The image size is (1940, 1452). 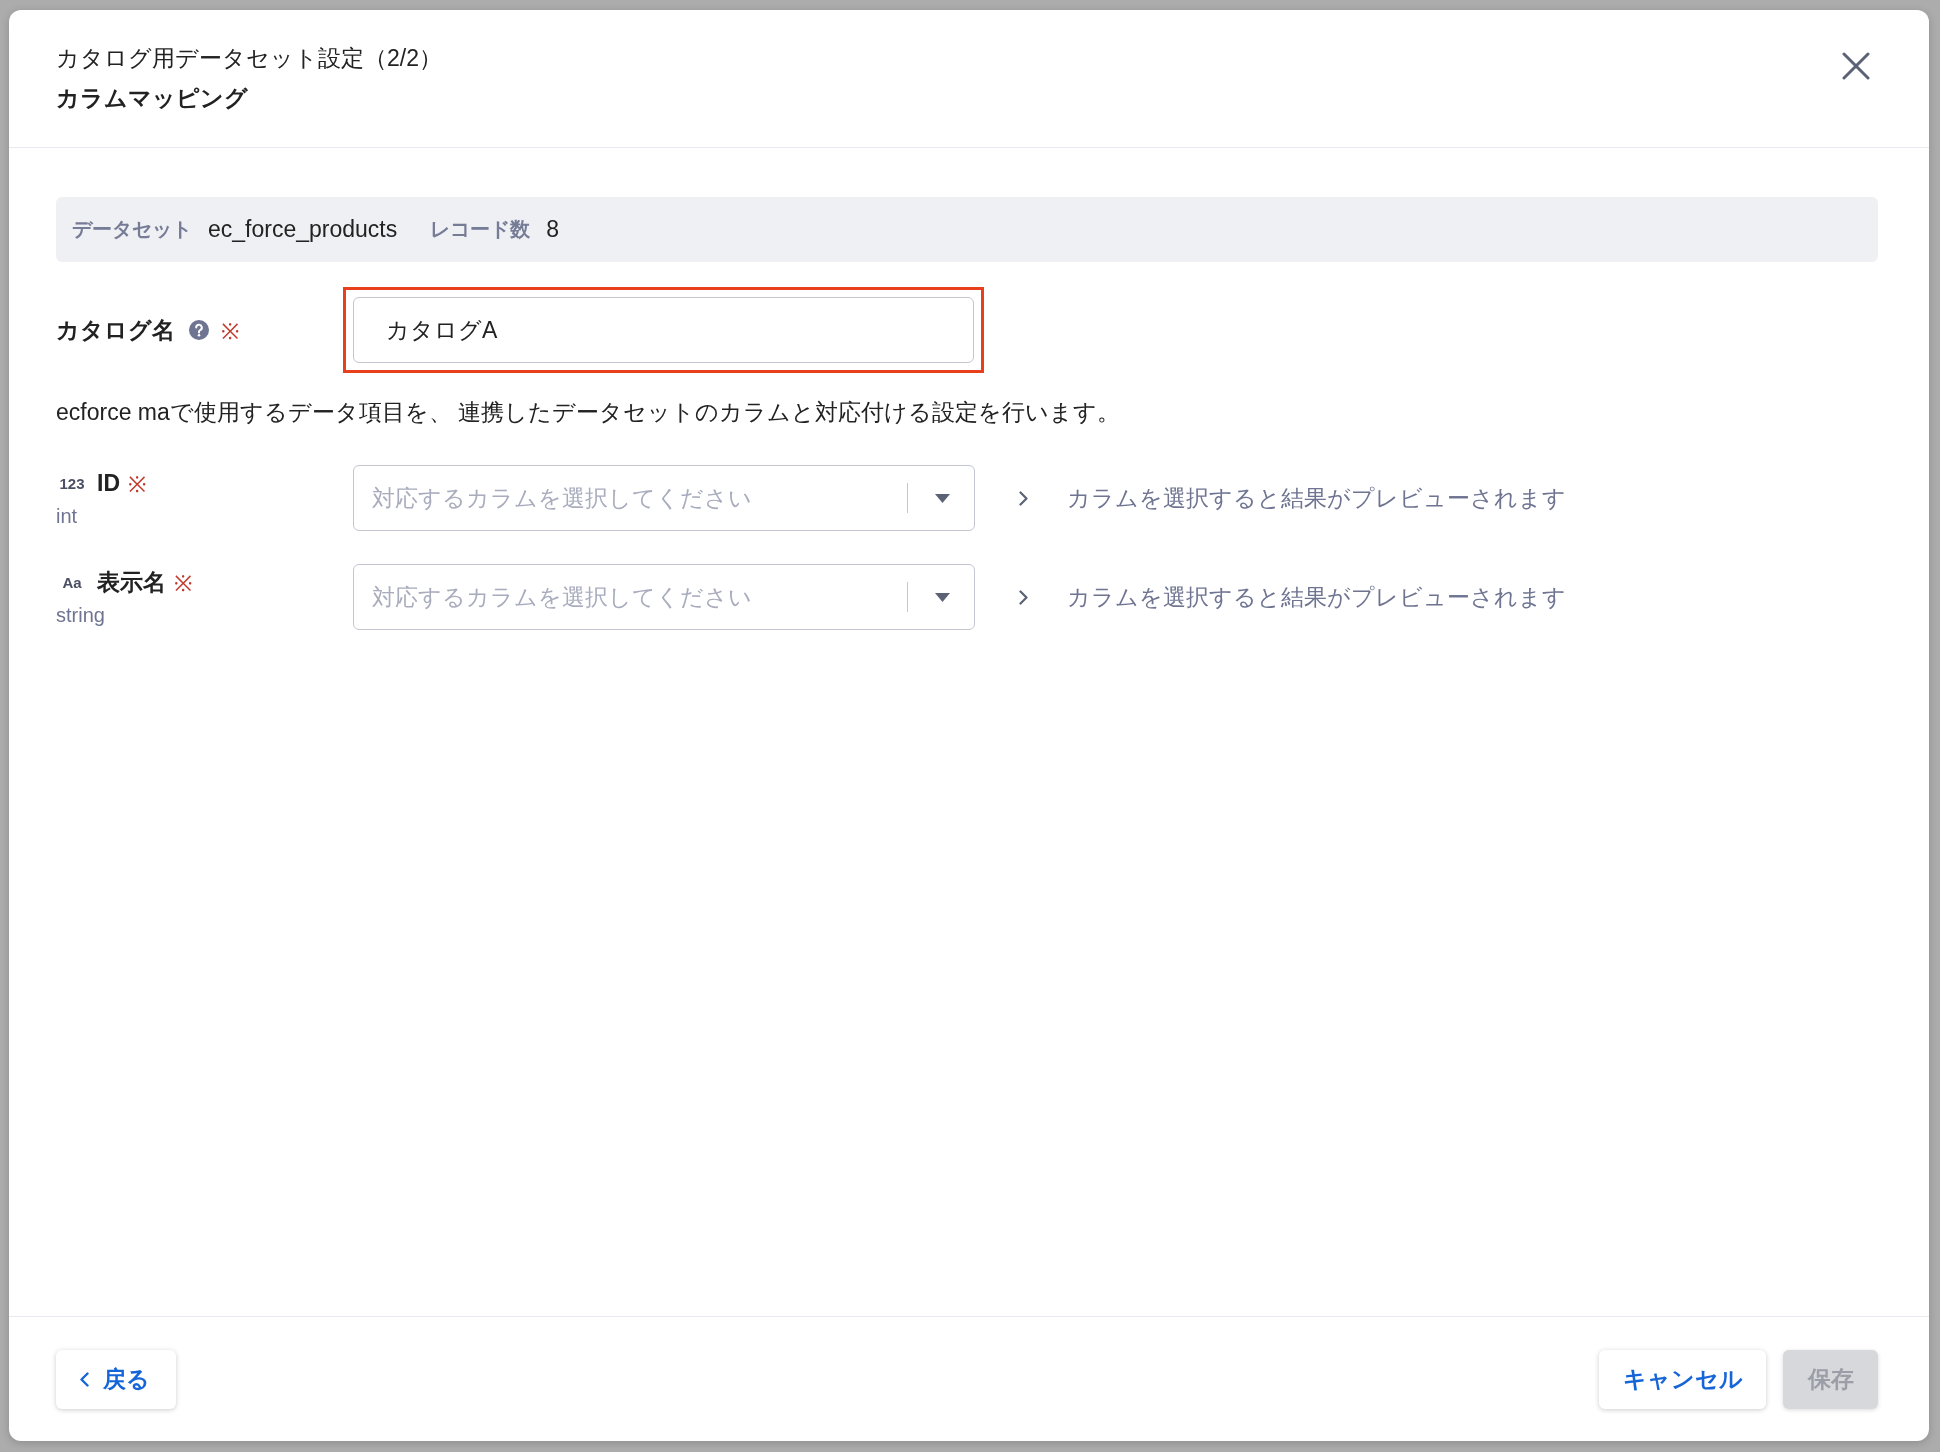 What do you see at coordinates (115, 330) in the screenshot?
I see `field-label: カタログ名` at bounding box center [115, 330].